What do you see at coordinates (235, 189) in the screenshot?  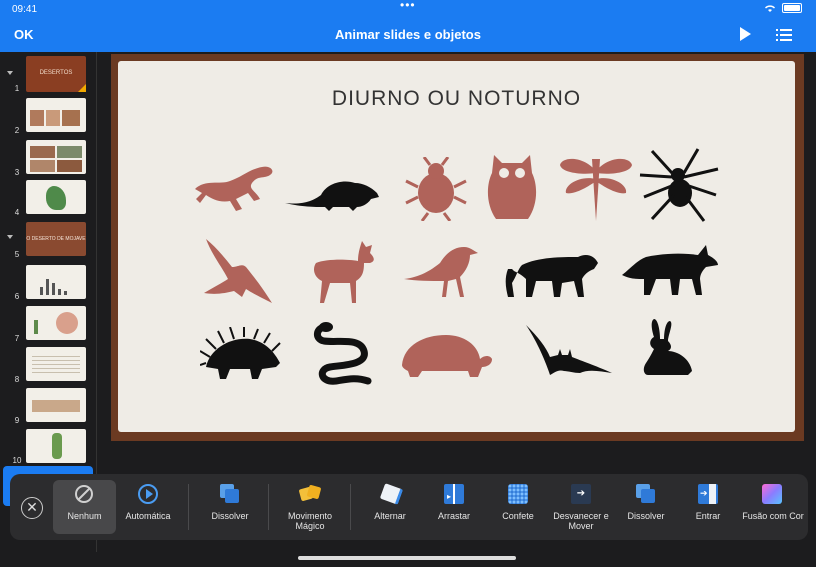 I see `lizard-icon` at bounding box center [235, 189].